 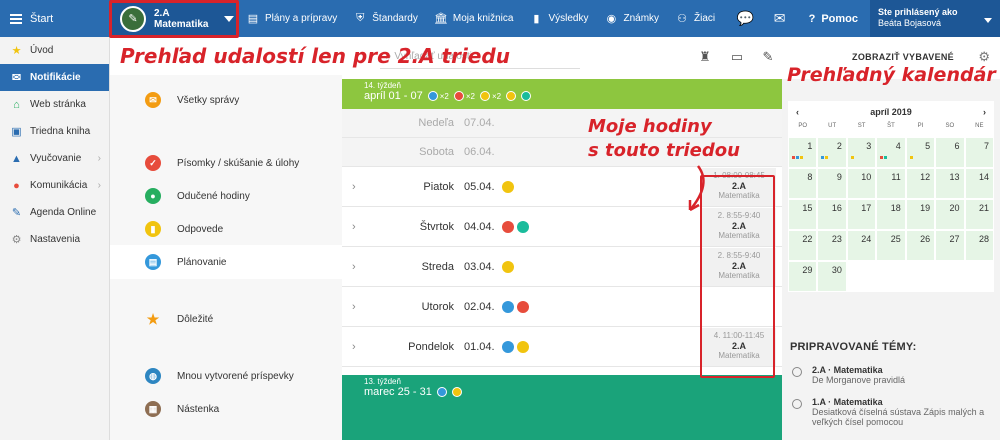 What do you see at coordinates (979, 152) in the screenshot?
I see `calendar-day: 7` at bounding box center [979, 152].